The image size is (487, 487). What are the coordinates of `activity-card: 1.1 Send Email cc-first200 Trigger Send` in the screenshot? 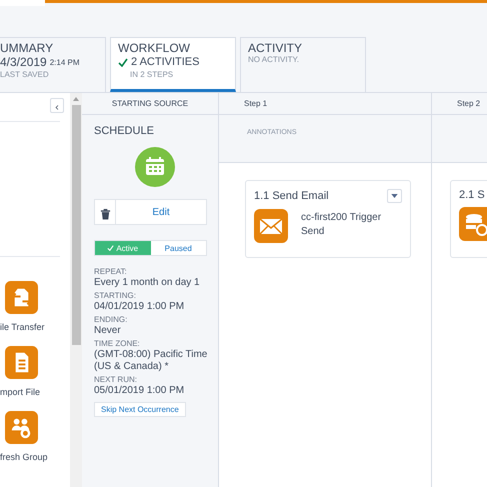 It's located at (328, 219).